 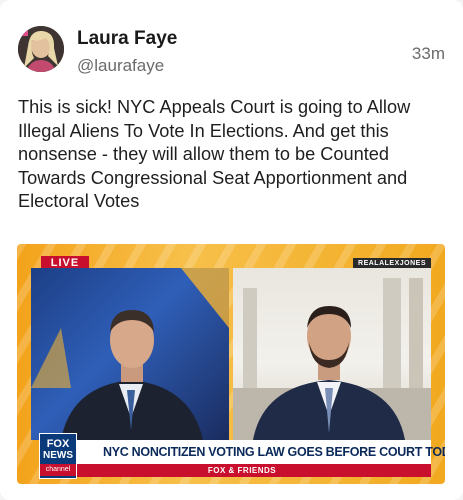 I want to click on network-logo: FOX NEWS channel, so click(x=58, y=456).